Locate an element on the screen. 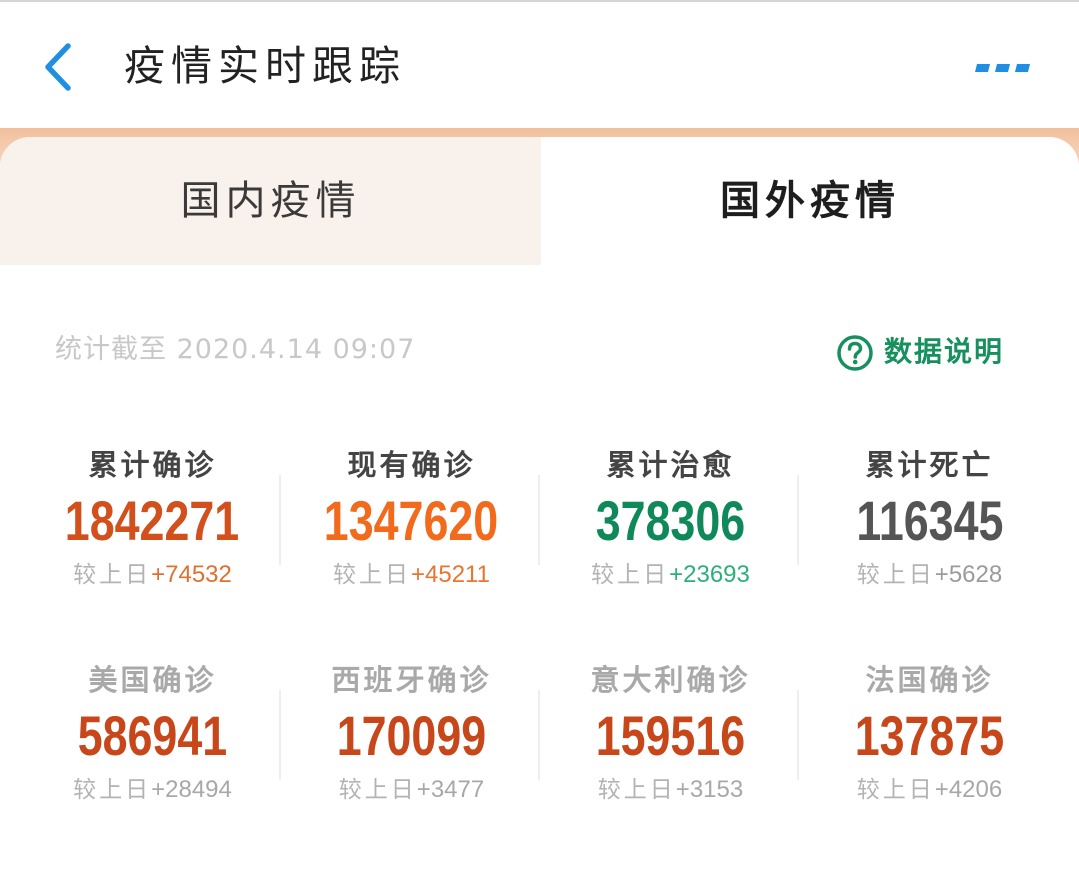 This screenshot has height=884, width=1079. stat-label: 美国确诊 is located at coordinates (152, 680).